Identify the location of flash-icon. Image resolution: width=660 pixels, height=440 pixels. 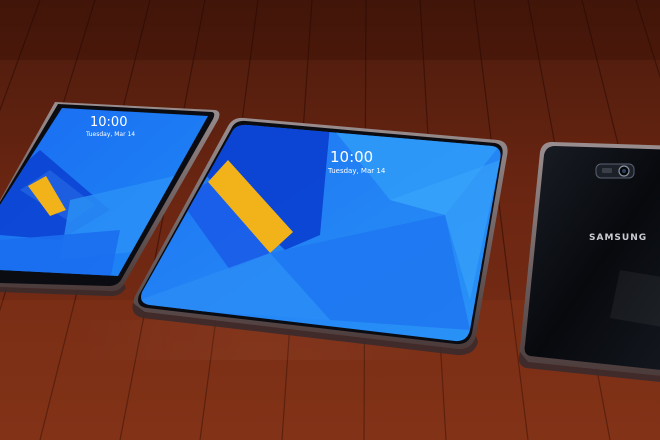
(607, 170).